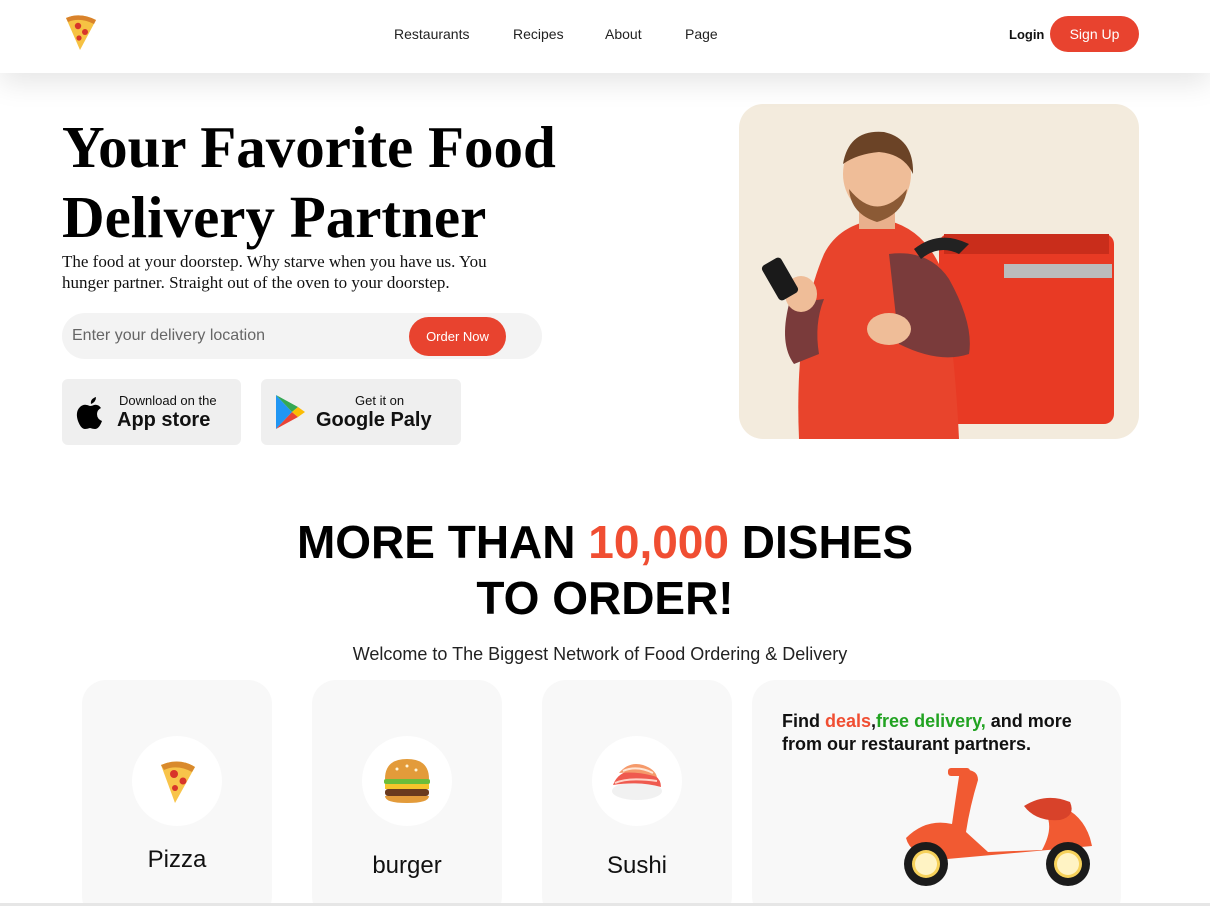 The width and height of the screenshot is (1210, 906). I want to click on sushi-icon, so click(637, 781).